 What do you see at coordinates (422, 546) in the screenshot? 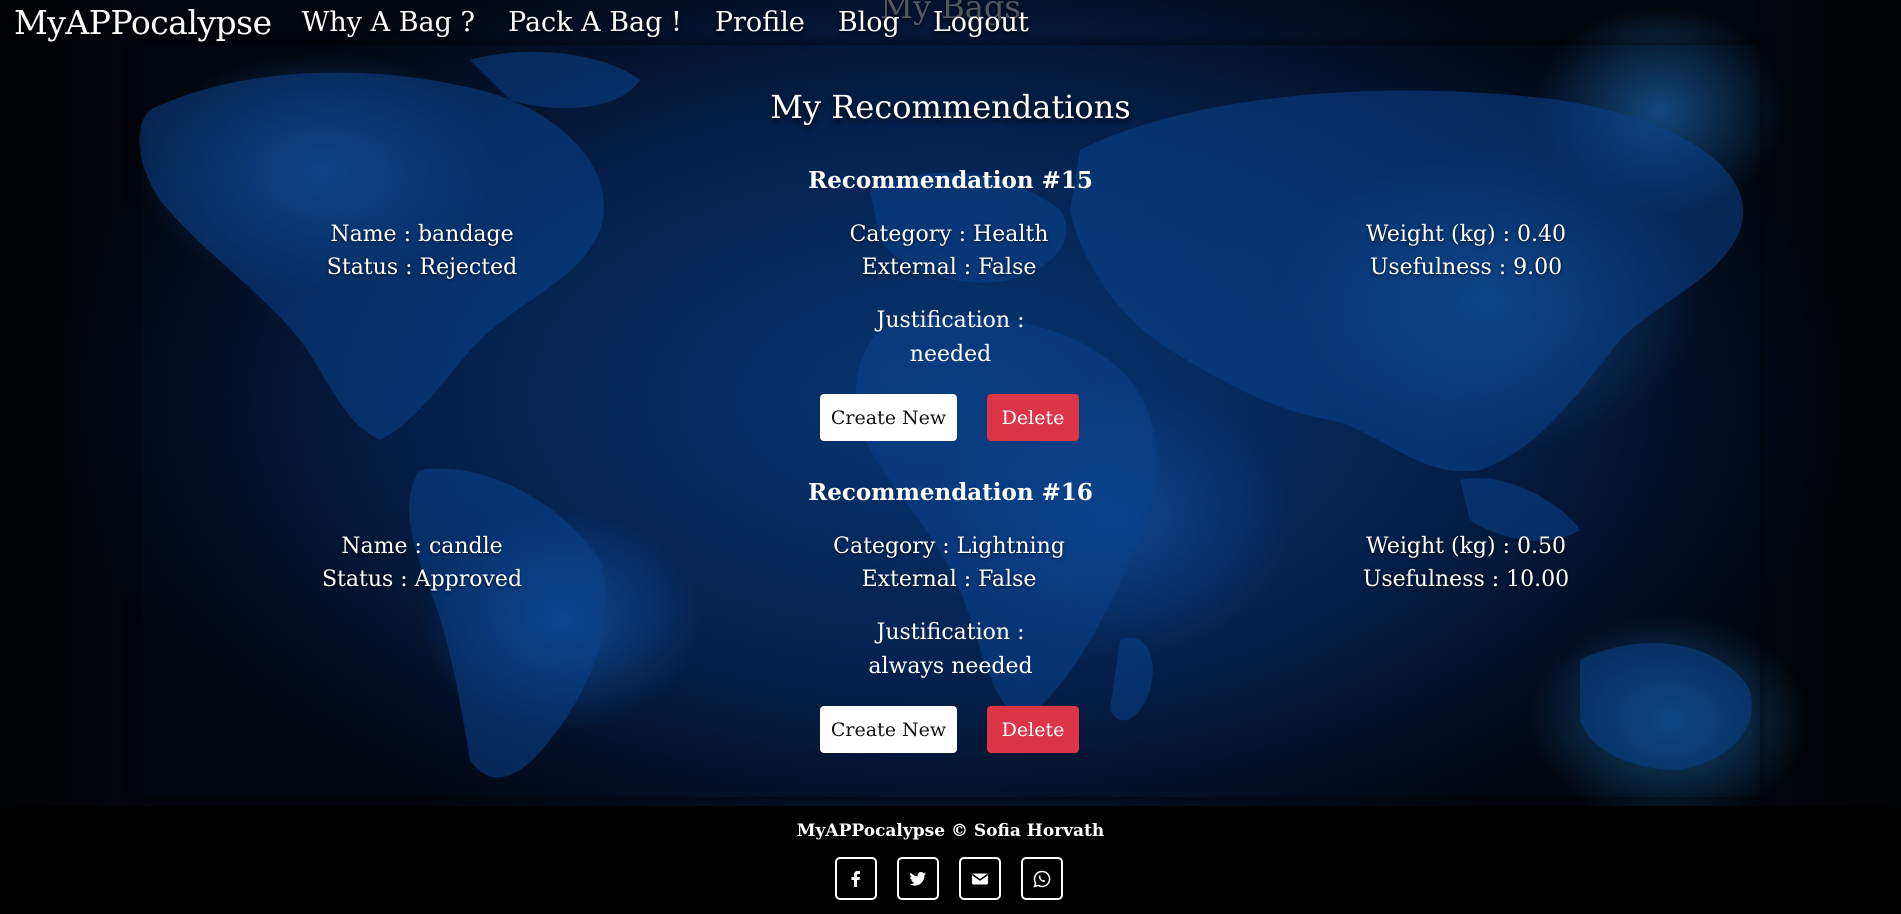
I see `recommendation-name: Name : candle` at bounding box center [422, 546].